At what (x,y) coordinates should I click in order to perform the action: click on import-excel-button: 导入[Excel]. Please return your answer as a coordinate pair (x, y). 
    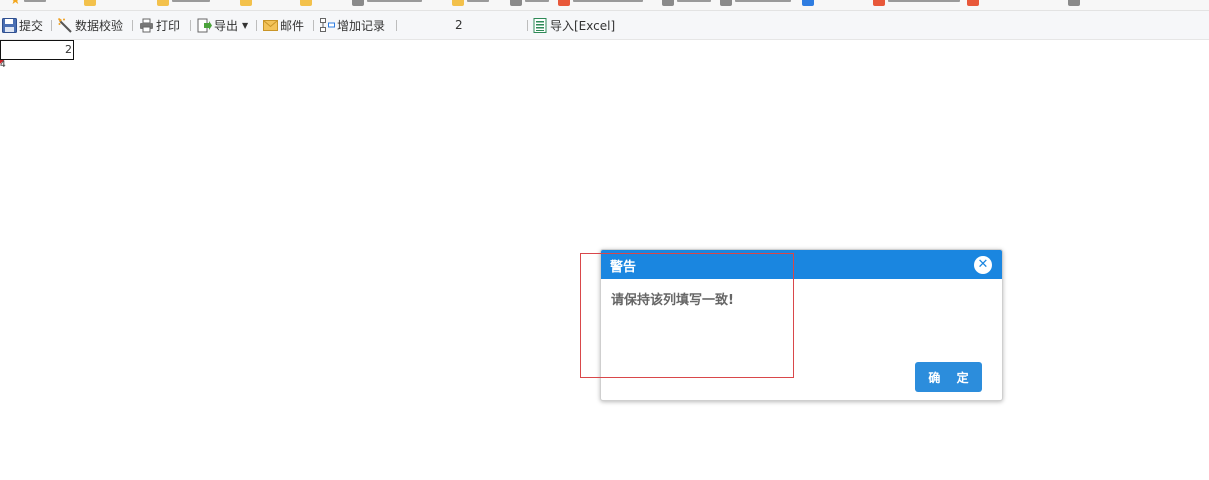
    Looking at the image, I should click on (574, 25).